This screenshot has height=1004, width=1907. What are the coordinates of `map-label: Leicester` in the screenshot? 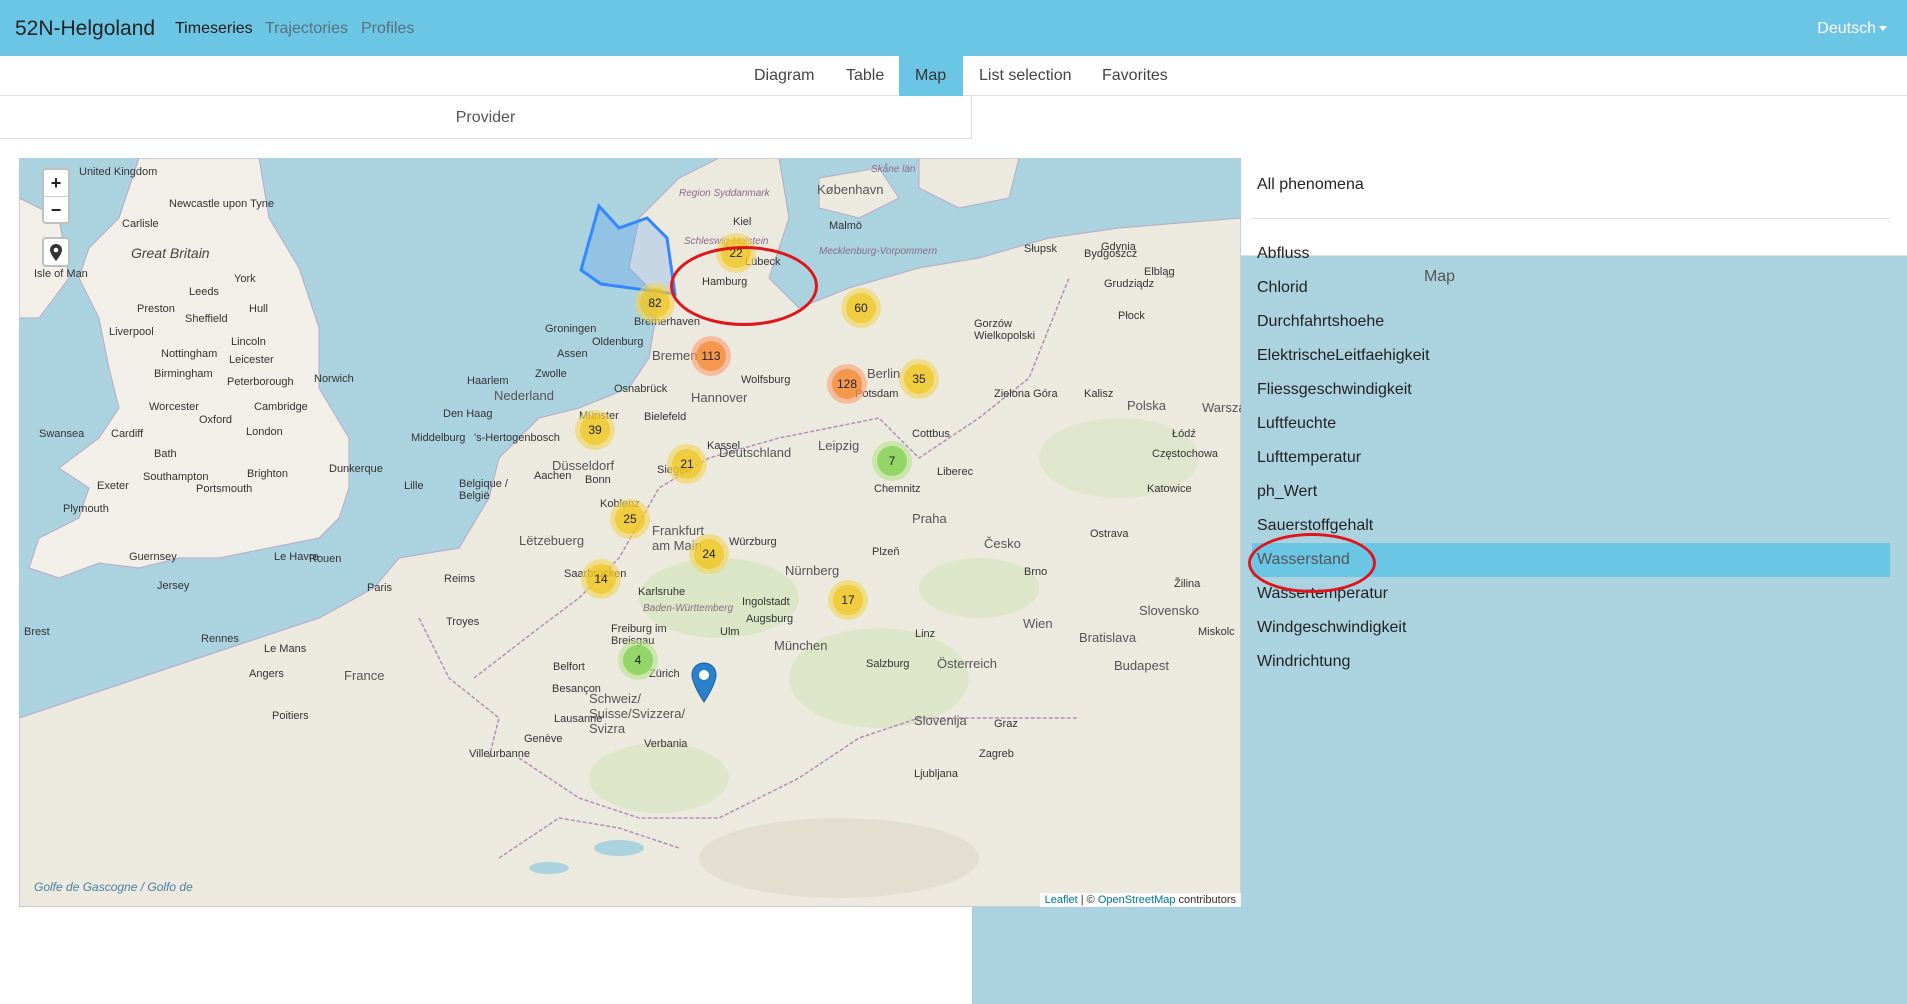 It's located at (251, 360).